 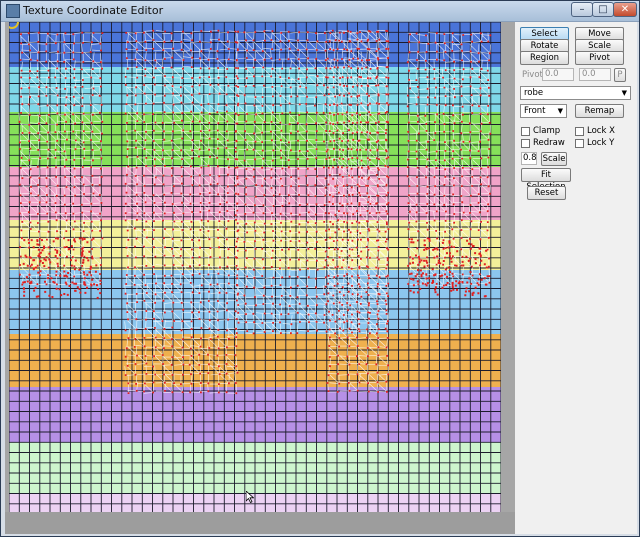 I want to click on projection-dropdown: Front ▼, so click(x=543, y=111).